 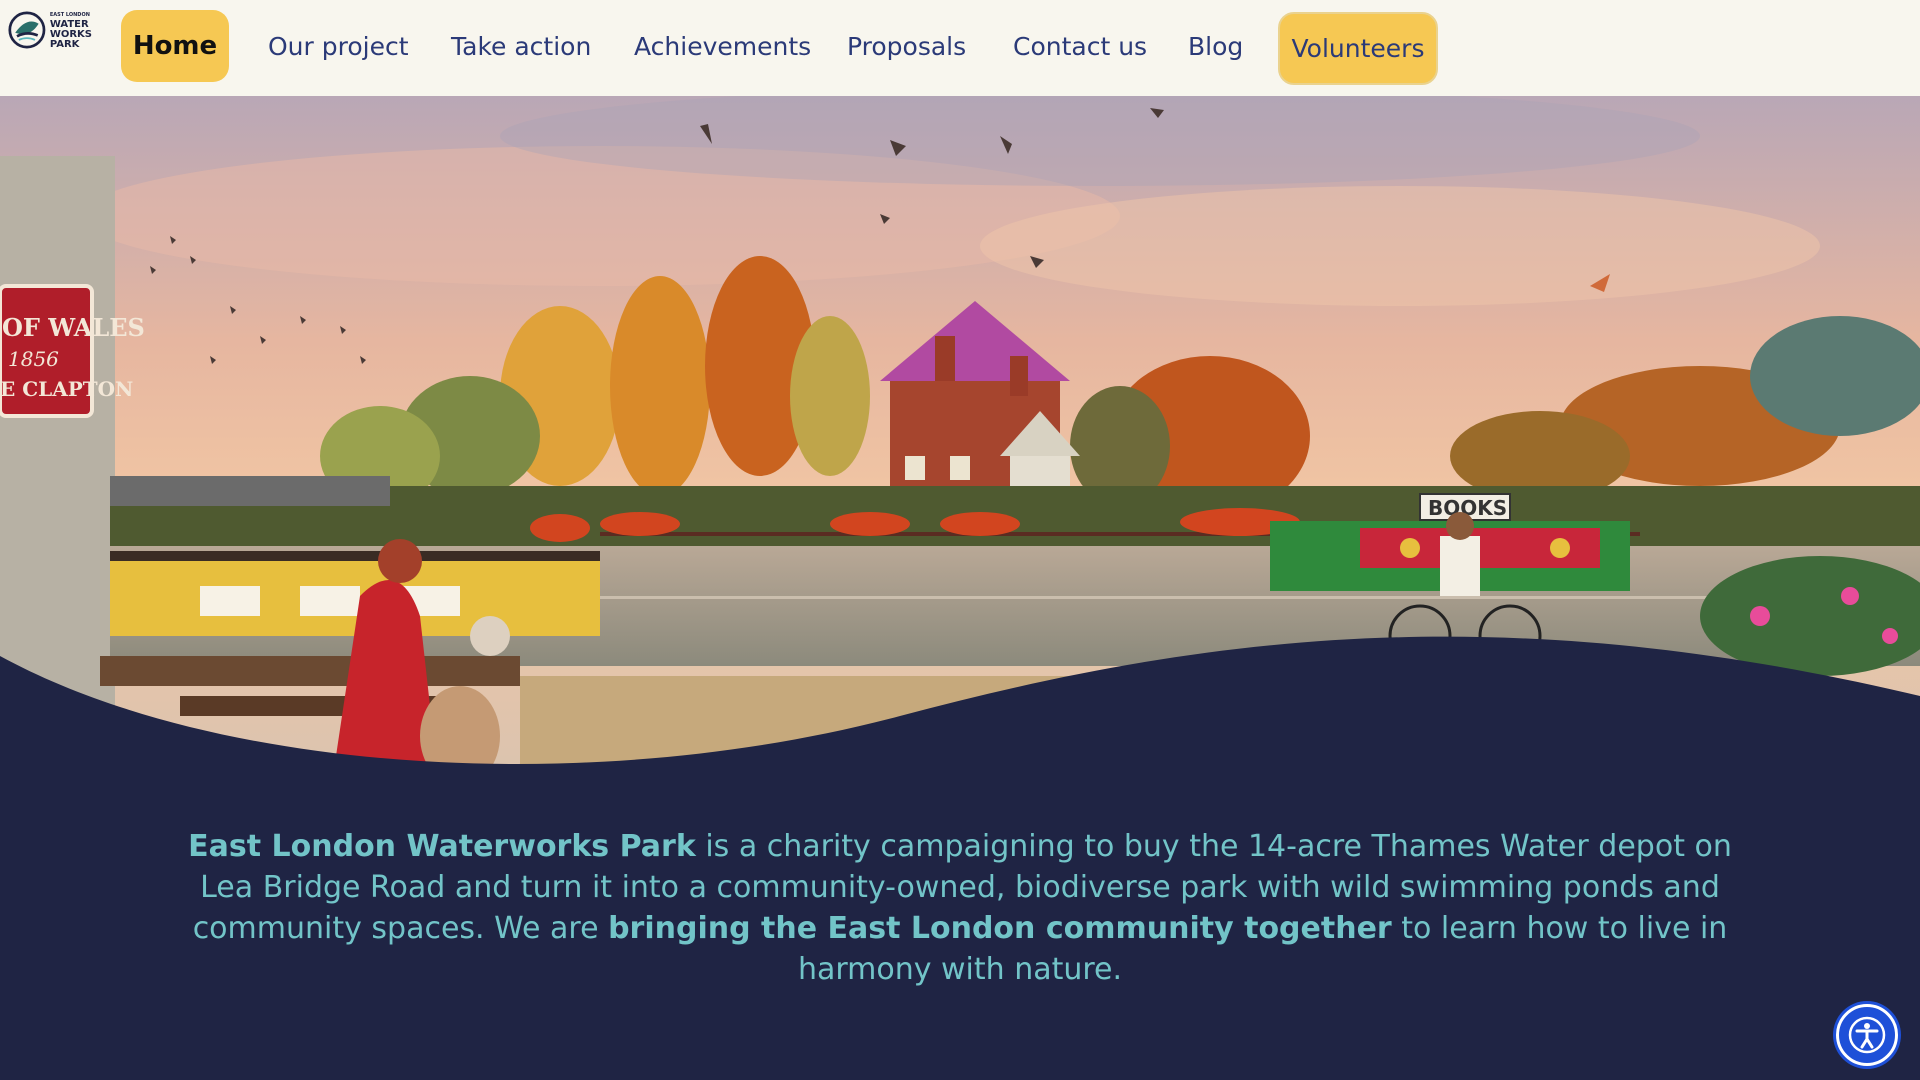 What do you see at coordinates (66, 389) in the screenshot?
I see `pub-sign-line3: E CLAPTON` at bounding box center [66, 389].